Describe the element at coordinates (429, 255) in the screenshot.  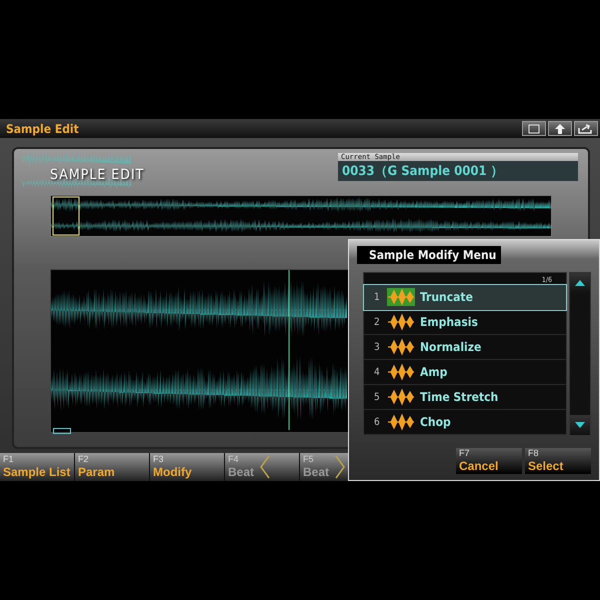
I see `dialog-title: Sample Modify Menu` at that location.